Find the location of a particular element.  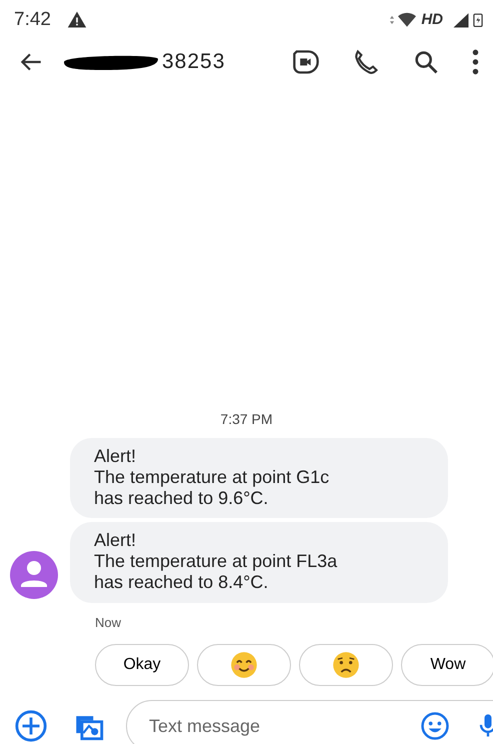

message-time: Now is located at coordinates (108, 623).